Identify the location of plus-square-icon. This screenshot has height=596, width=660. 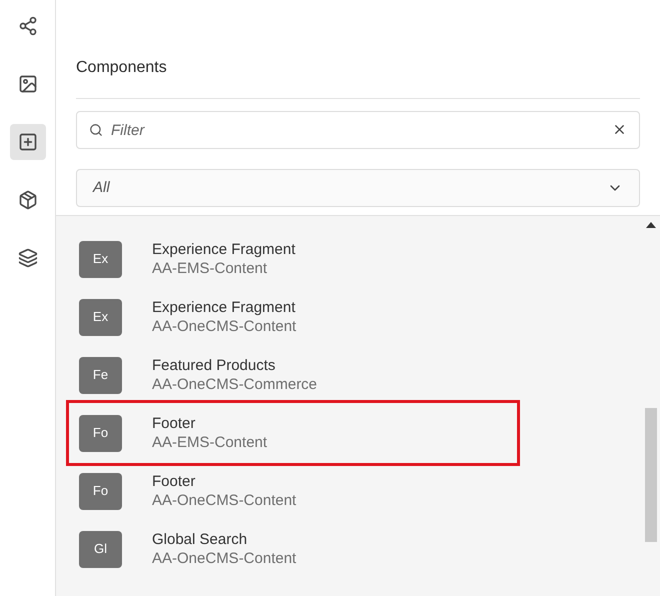
(28, 142).